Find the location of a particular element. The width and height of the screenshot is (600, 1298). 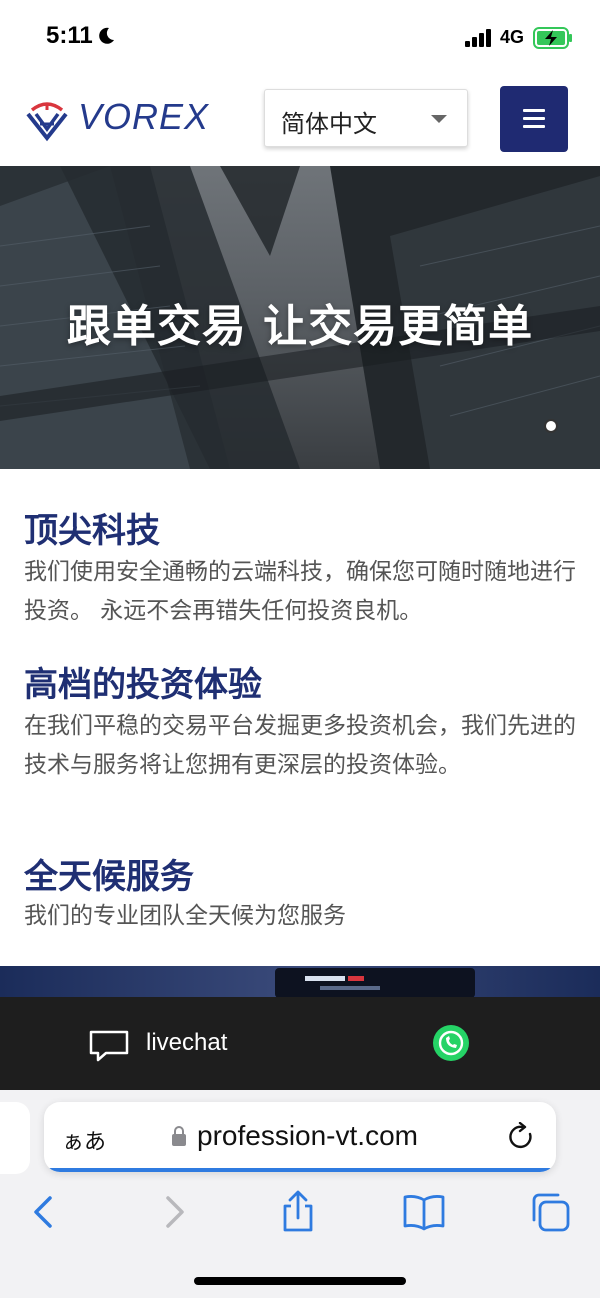

whatsapp-icon is located at coordinates (451, 1043).